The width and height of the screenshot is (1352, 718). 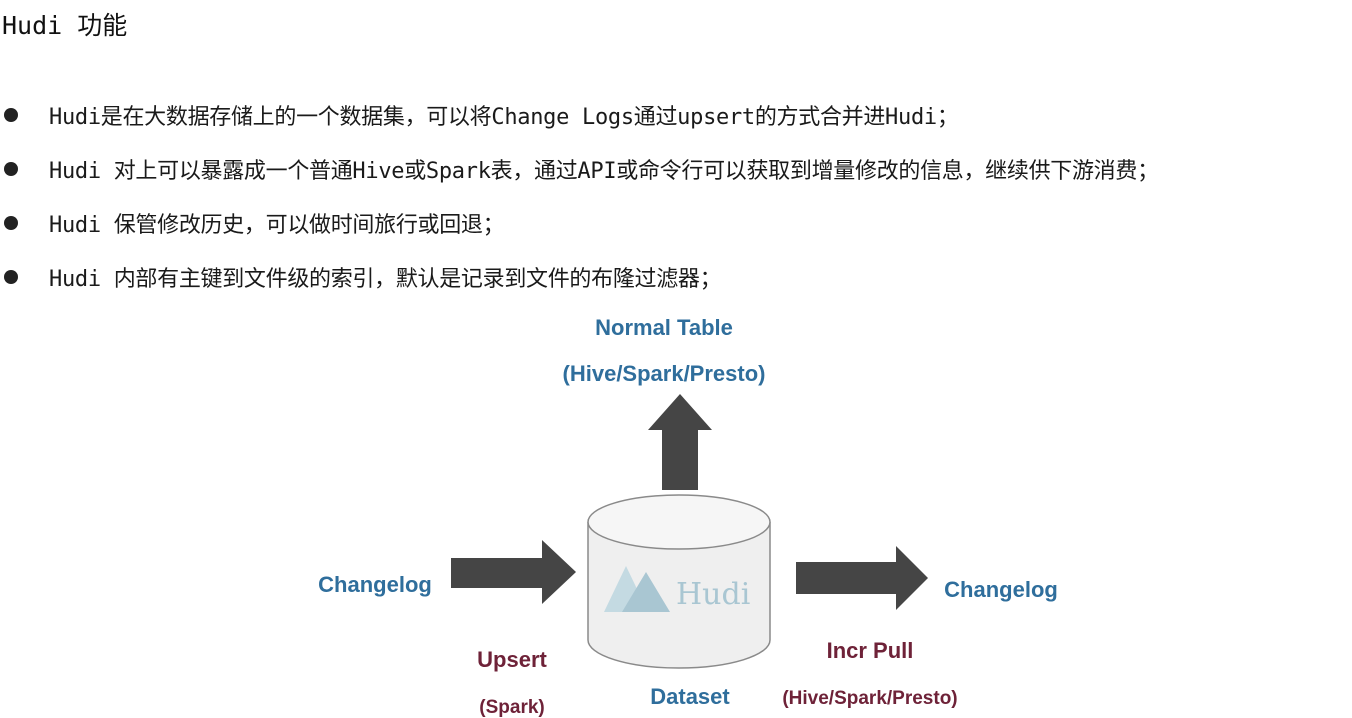 I want to click on right-arrow-out-icon, so click(x=862, y=578).